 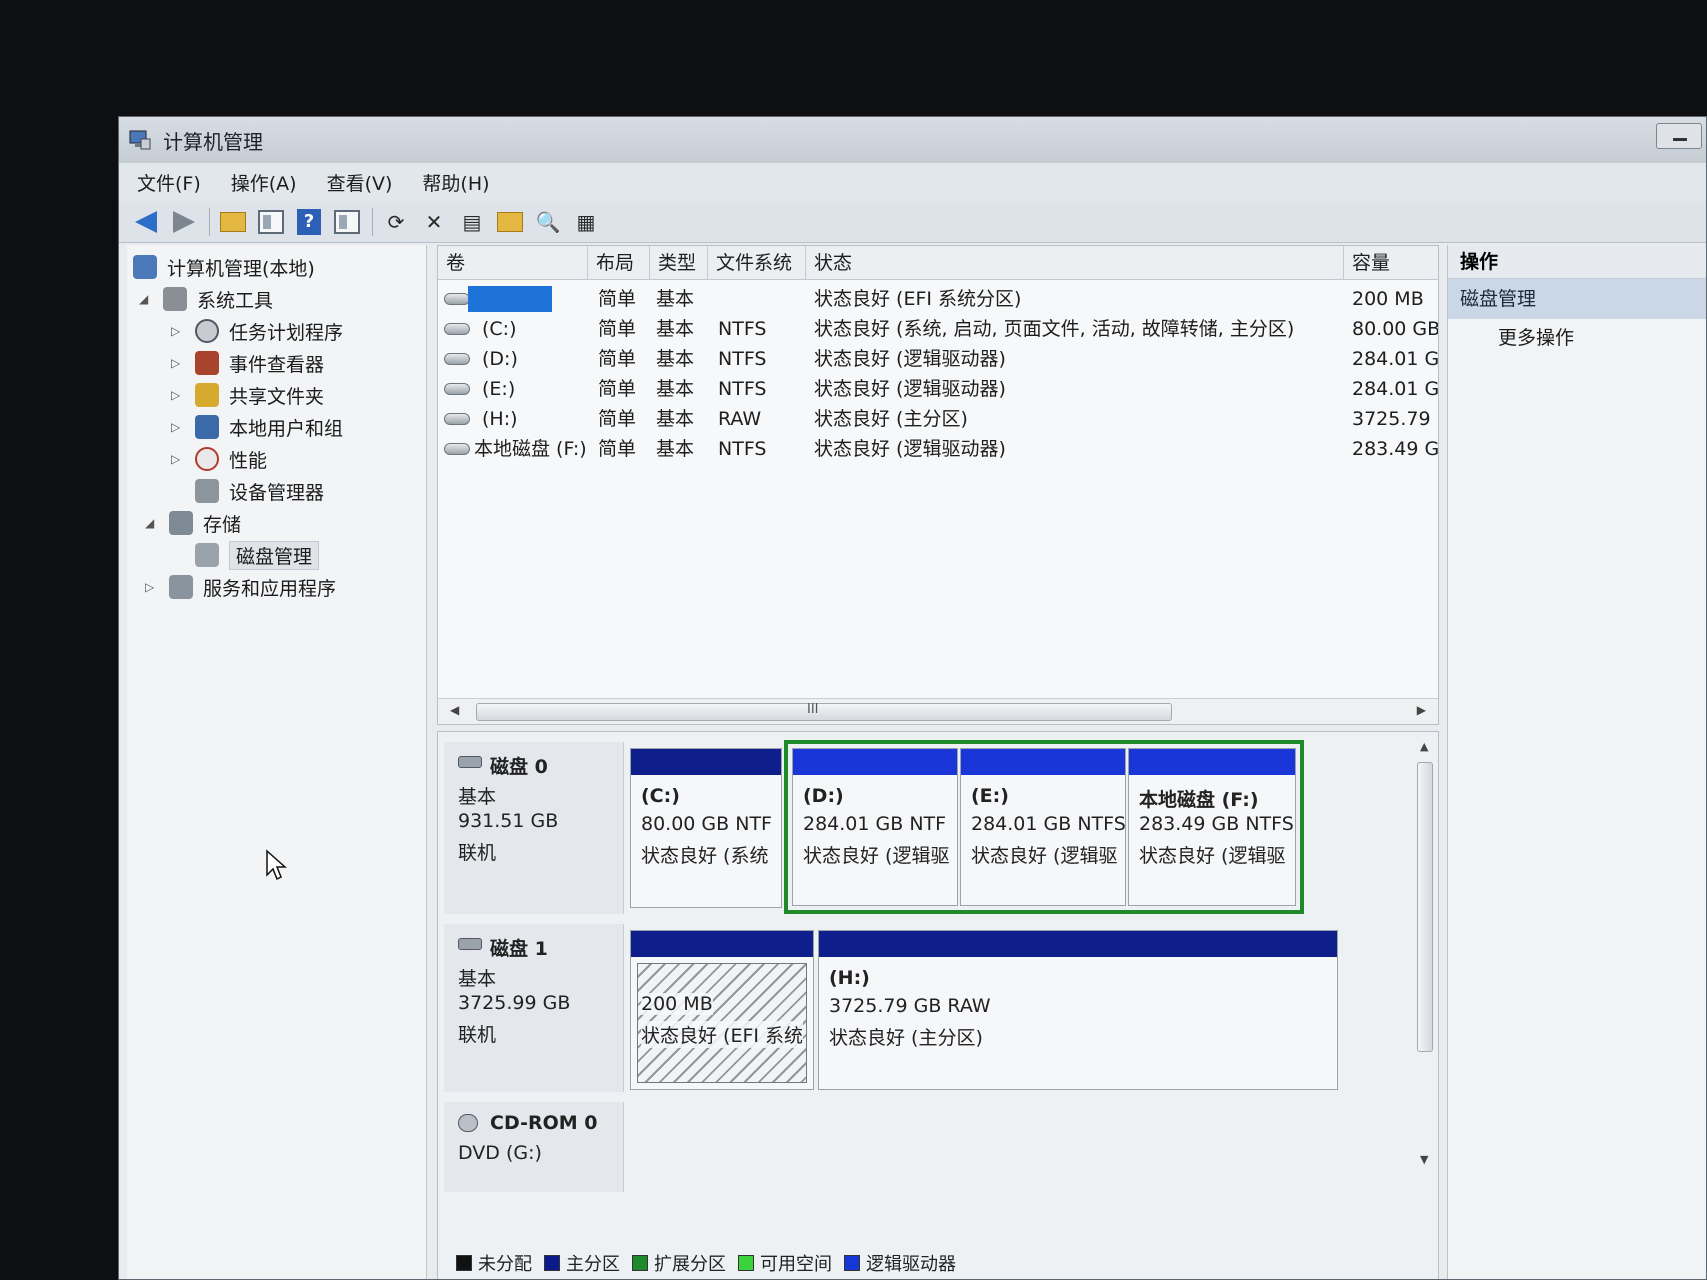 I want to click on properties-button: ▤, so click(x=472, y=222).